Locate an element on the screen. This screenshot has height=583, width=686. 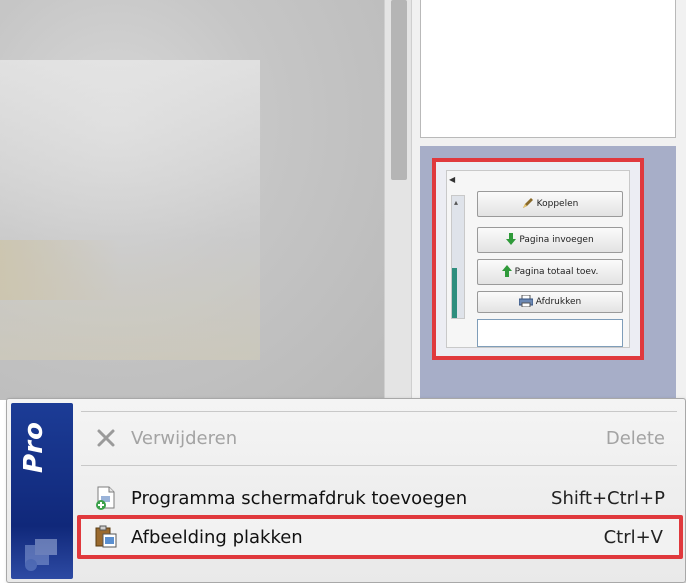
preview-page-white is located at coordinates (548, 69).